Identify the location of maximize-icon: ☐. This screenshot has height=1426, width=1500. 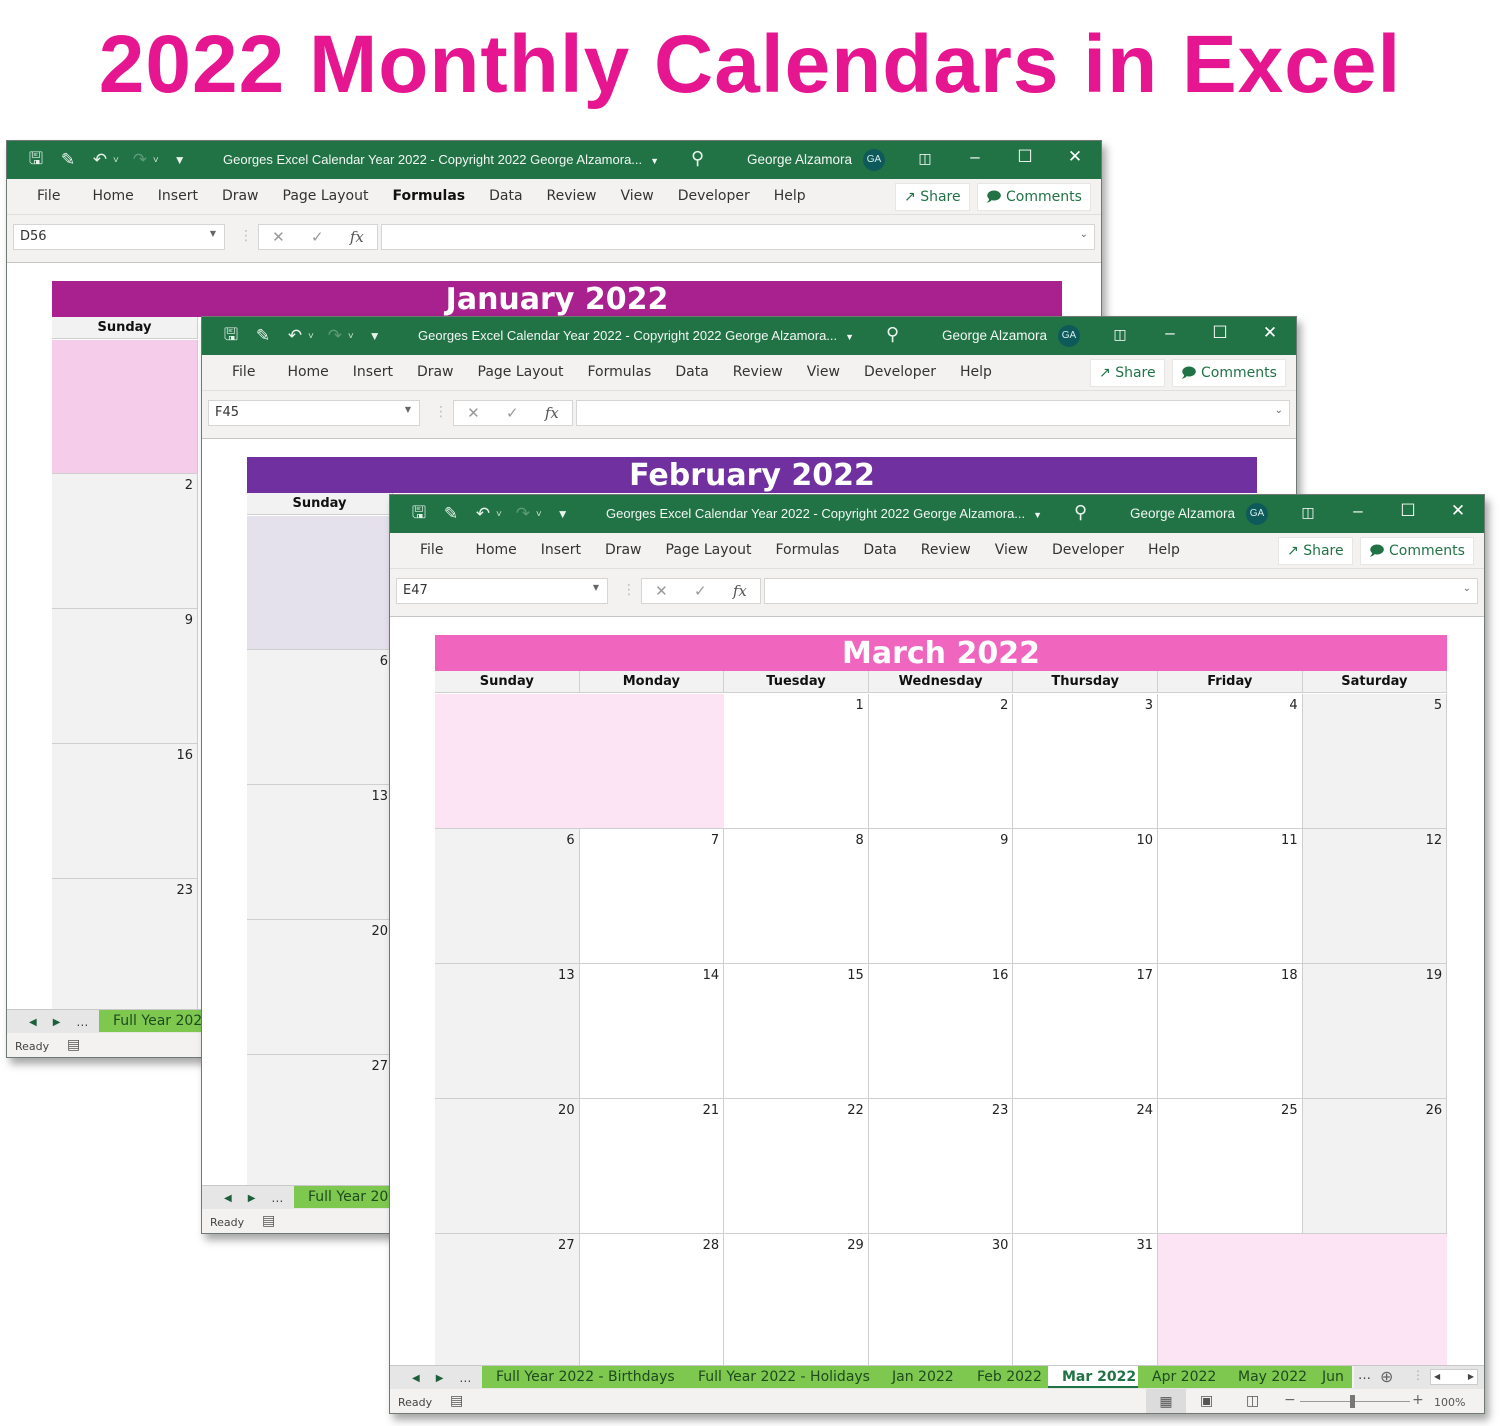
(1408, 511).